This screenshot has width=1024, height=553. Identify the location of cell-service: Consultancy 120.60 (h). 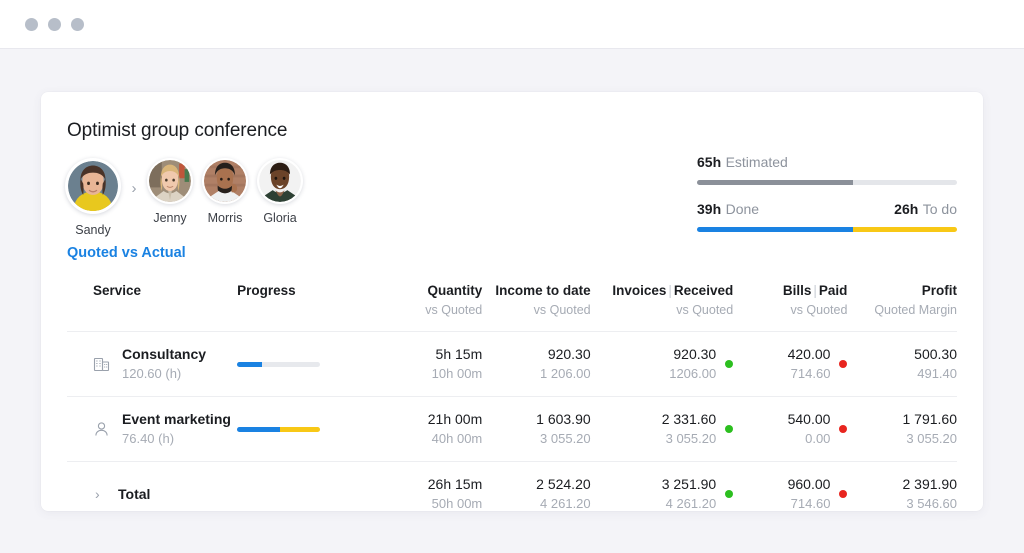
(152, 364).